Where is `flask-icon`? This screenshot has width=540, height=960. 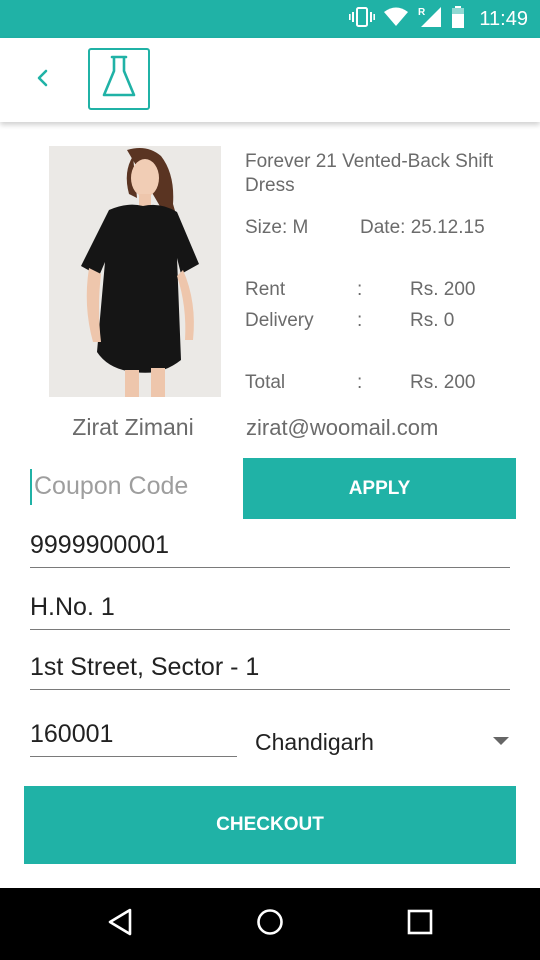 flask-icon is located at coordinates (119, 79).